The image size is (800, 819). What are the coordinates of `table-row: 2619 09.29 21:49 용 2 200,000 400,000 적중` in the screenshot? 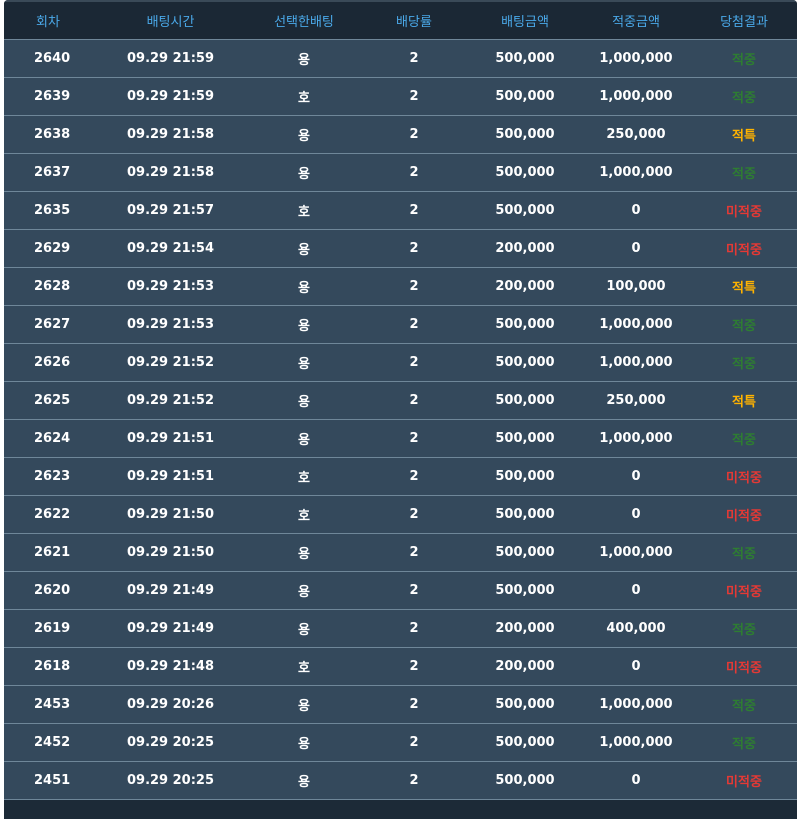 It's located at (400, 628).